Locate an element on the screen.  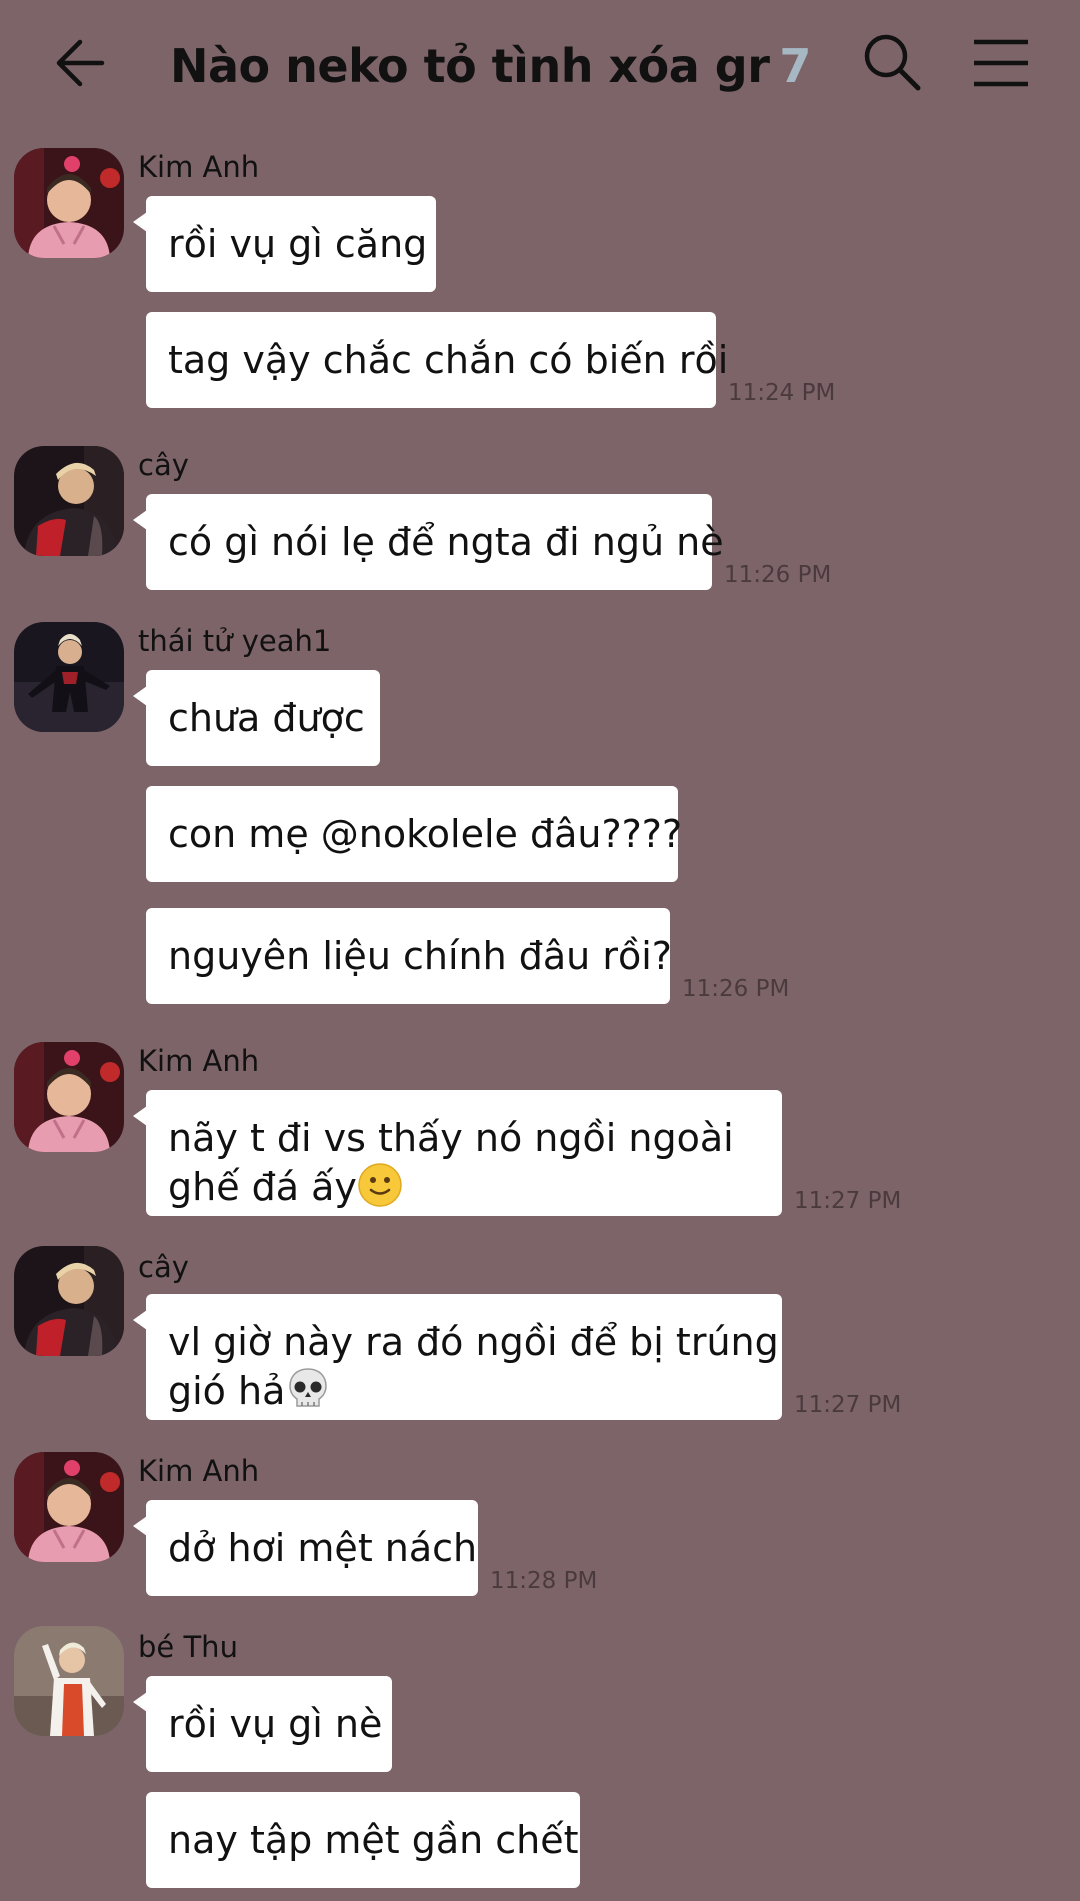
message-bubble: rồi vụ gì căng is located at coordinates (284, 244).